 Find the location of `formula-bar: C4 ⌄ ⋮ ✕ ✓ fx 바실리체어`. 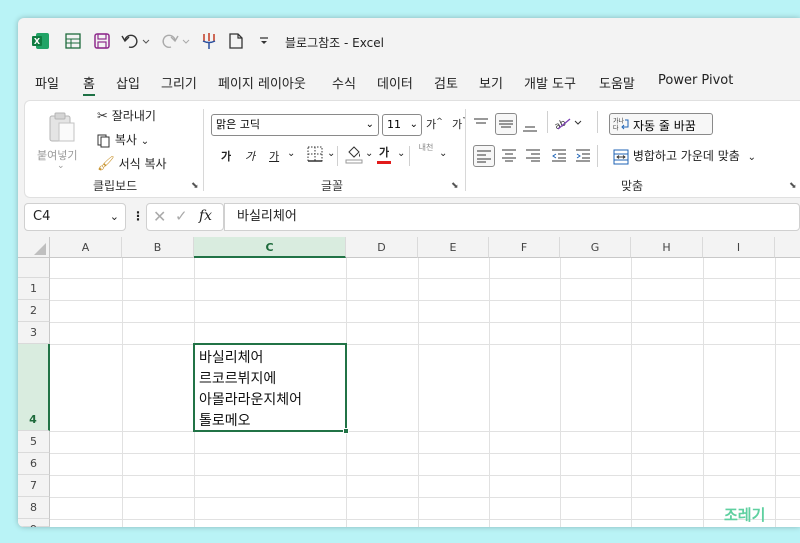

formula-bar: C4 ⌄ ⋮ ✕ ✓ fx 바실리체어 is located at coordinates (412, 217).